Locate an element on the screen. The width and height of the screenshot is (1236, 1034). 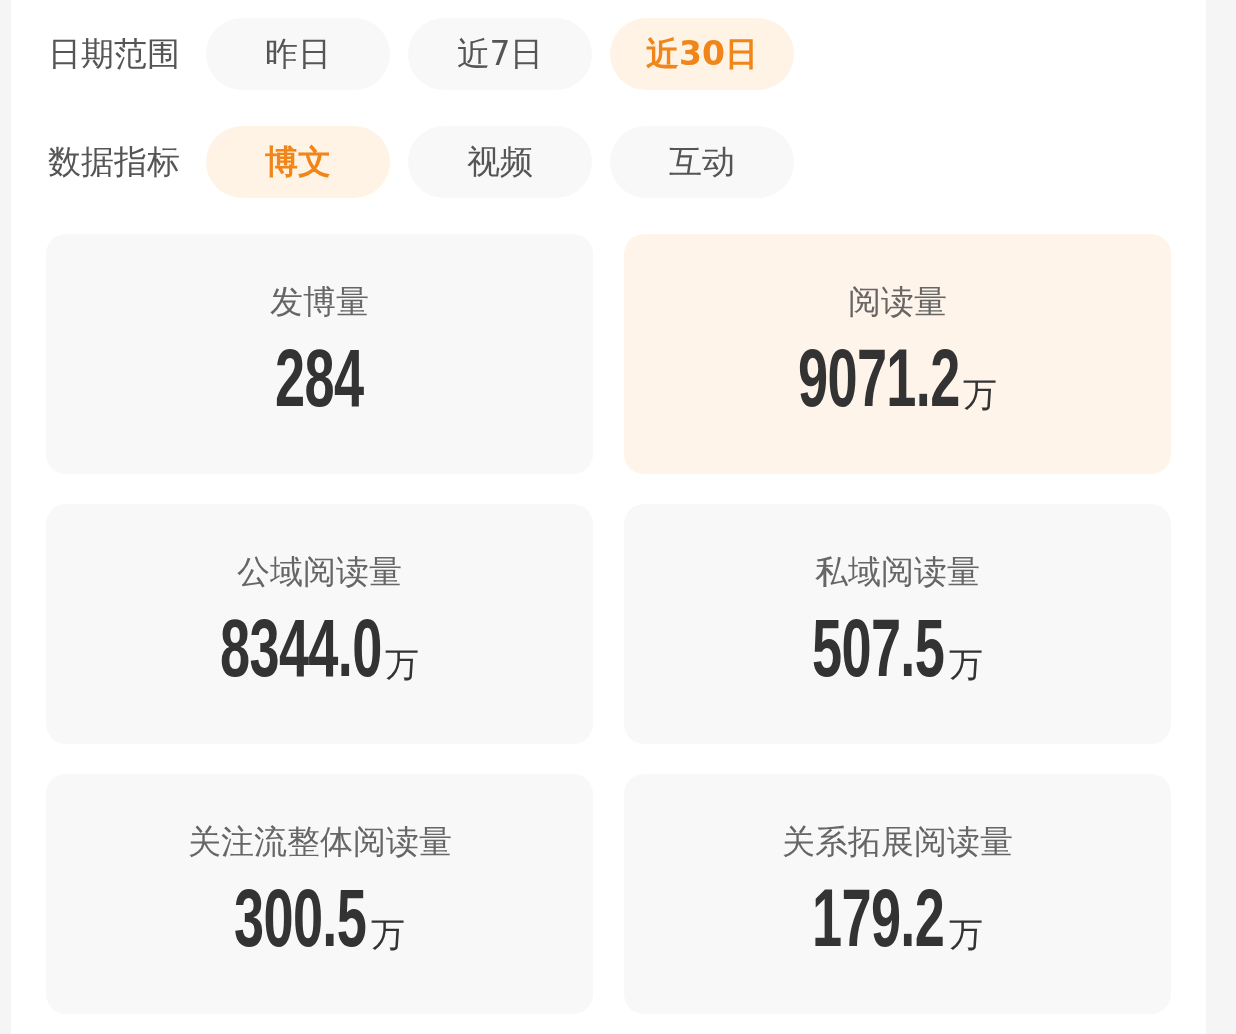
metric-card: 阅读量 9071.2万 is located at coordinates (897, 354).